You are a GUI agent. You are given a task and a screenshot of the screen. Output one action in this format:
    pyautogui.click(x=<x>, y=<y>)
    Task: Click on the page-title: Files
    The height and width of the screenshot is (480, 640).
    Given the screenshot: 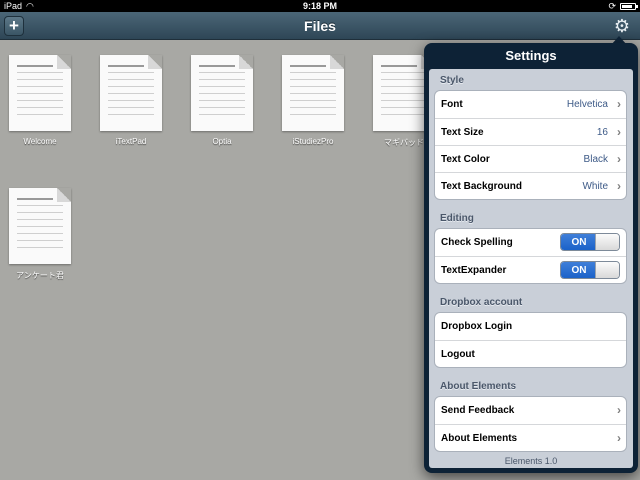 What is the action you would take?
    pyautogui.click(x=320, y=26)
    